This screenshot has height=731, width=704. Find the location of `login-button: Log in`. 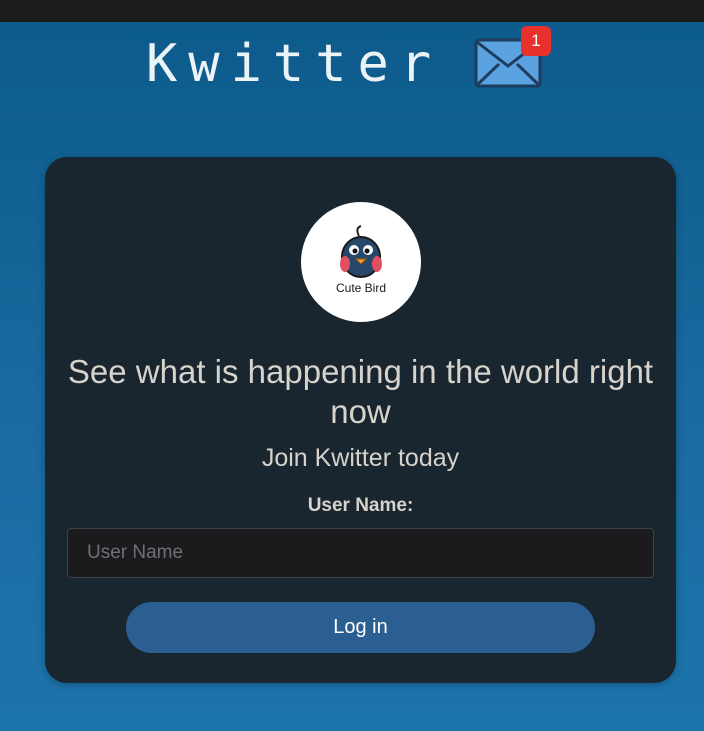

login-button: Log in is located at coordinates (360, 627).